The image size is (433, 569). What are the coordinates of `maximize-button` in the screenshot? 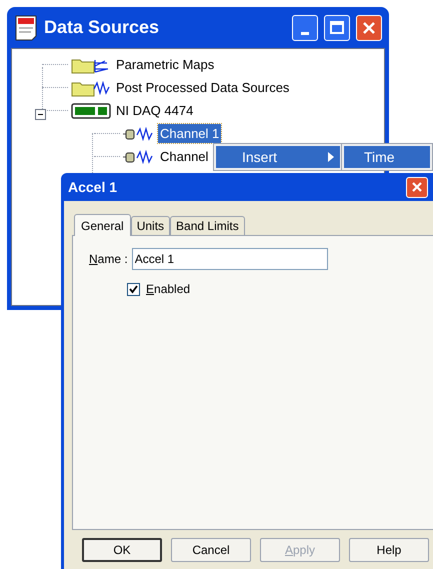 It's located at (337, 27).